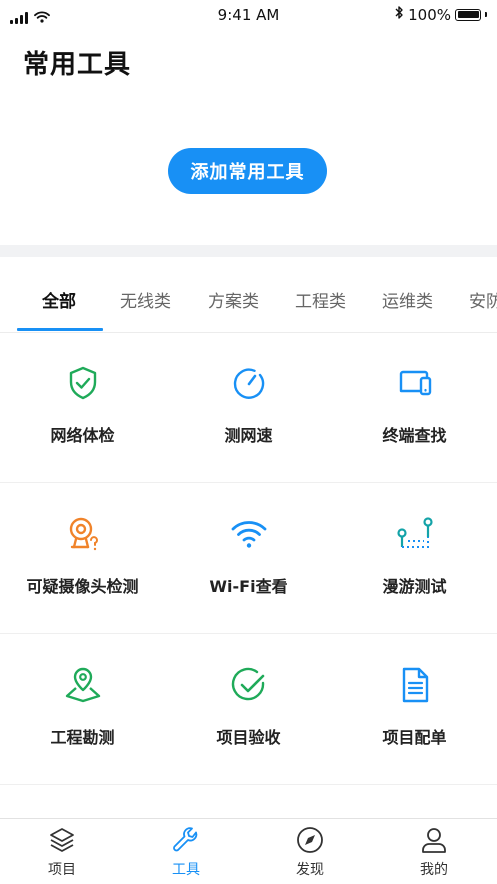 The width and height of the screenshot is (497, 884). Describe the element at coordinates (62, 870) in the screenshot. I see `nav-label: 项目` at that location.